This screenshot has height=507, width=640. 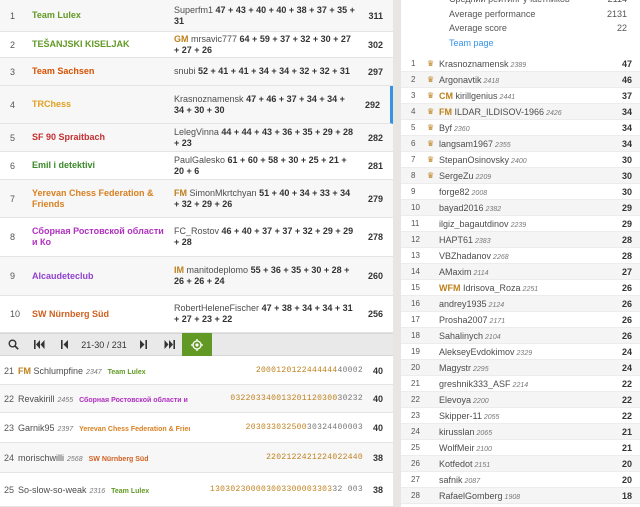 What do you see at coordinates (185, 71) in the screenshot?
I see `leader-name: snubi` at bounding box center [185, 71].